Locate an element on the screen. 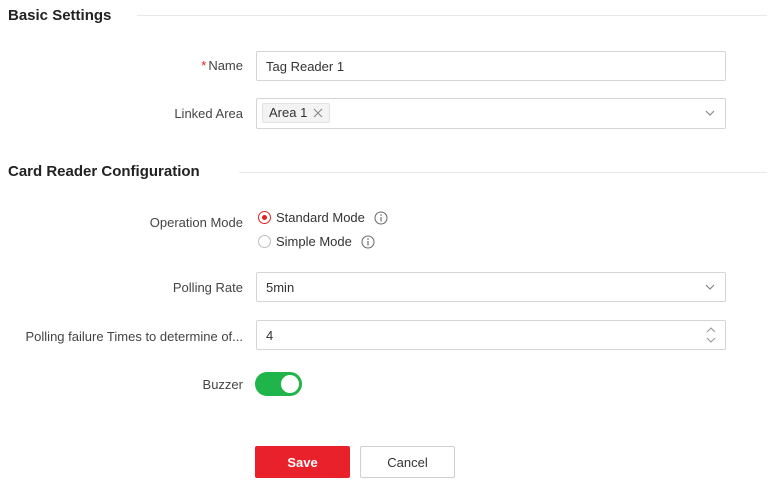 The width and height of the screenshot is (773, 484). toggle-knob is located at coordinates (290, 384).